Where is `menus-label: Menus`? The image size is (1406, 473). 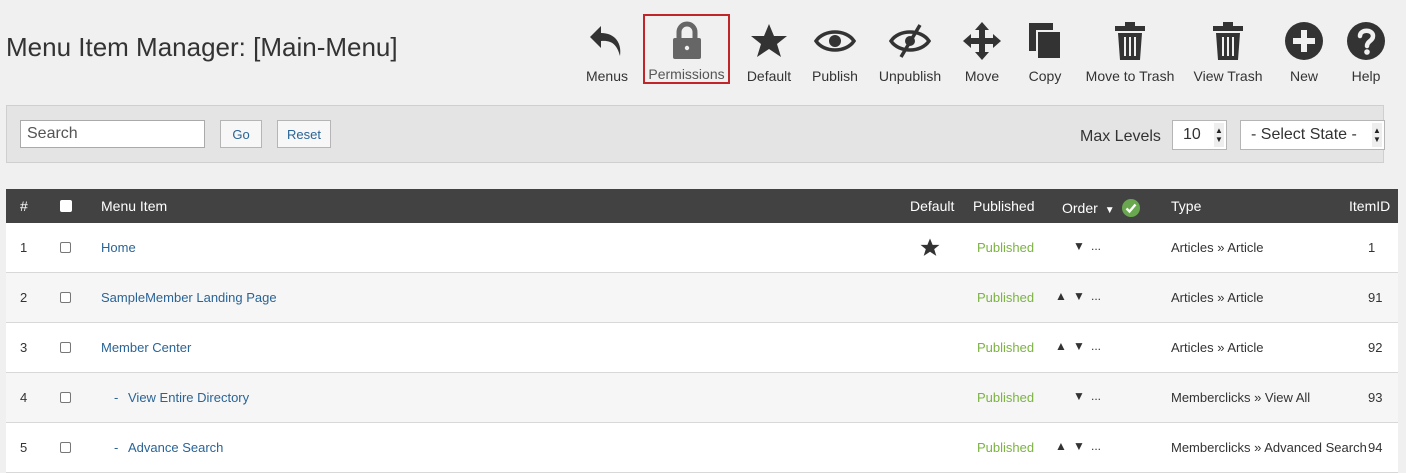 menus-label: Menus is located at coordinates (607, 76).